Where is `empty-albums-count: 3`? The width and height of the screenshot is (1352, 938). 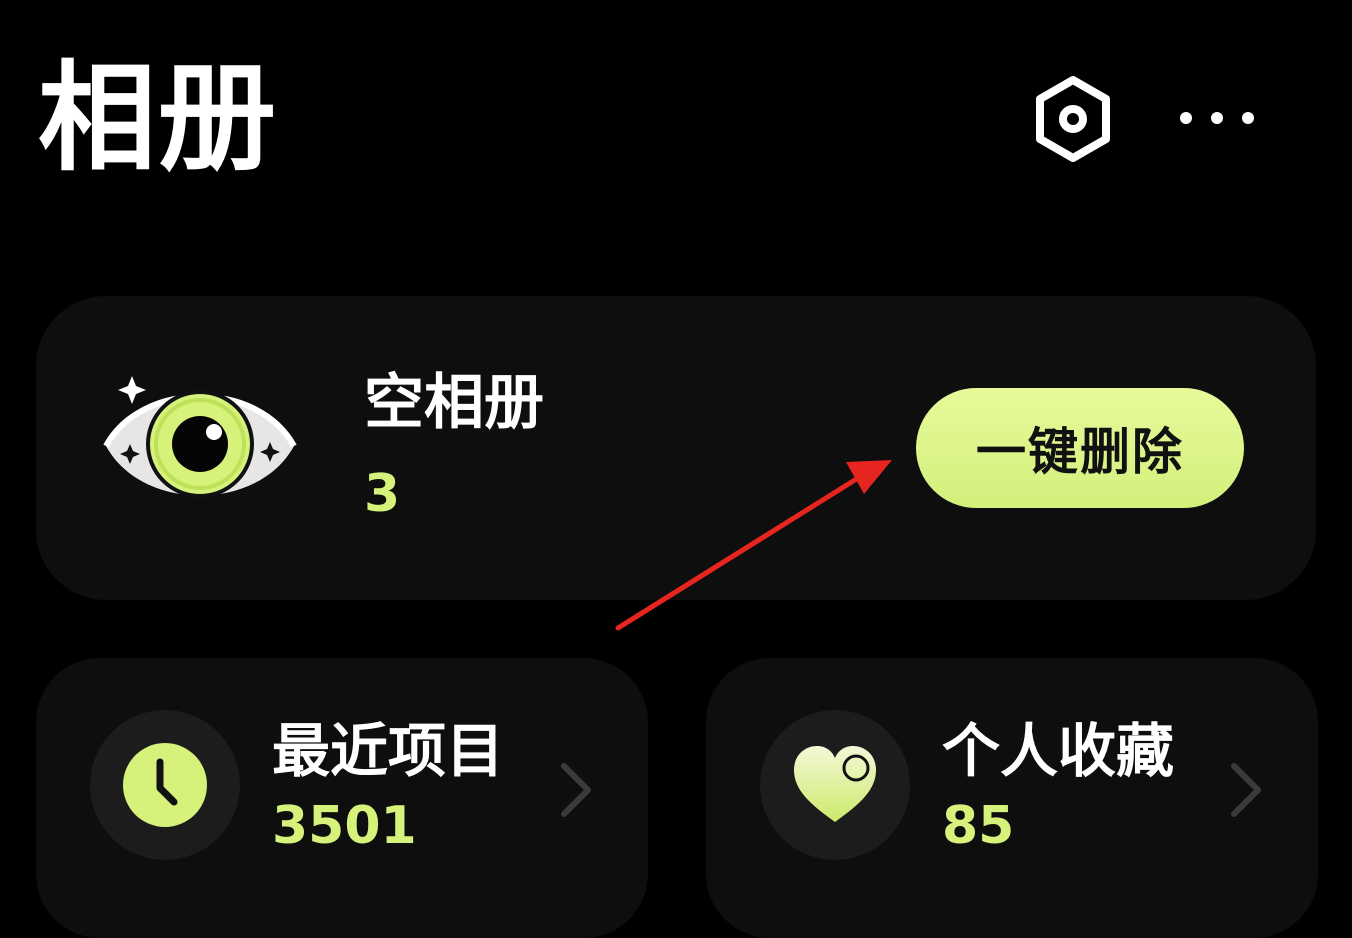 empty-albums-count: 3 is located at coordinates (382, 494).